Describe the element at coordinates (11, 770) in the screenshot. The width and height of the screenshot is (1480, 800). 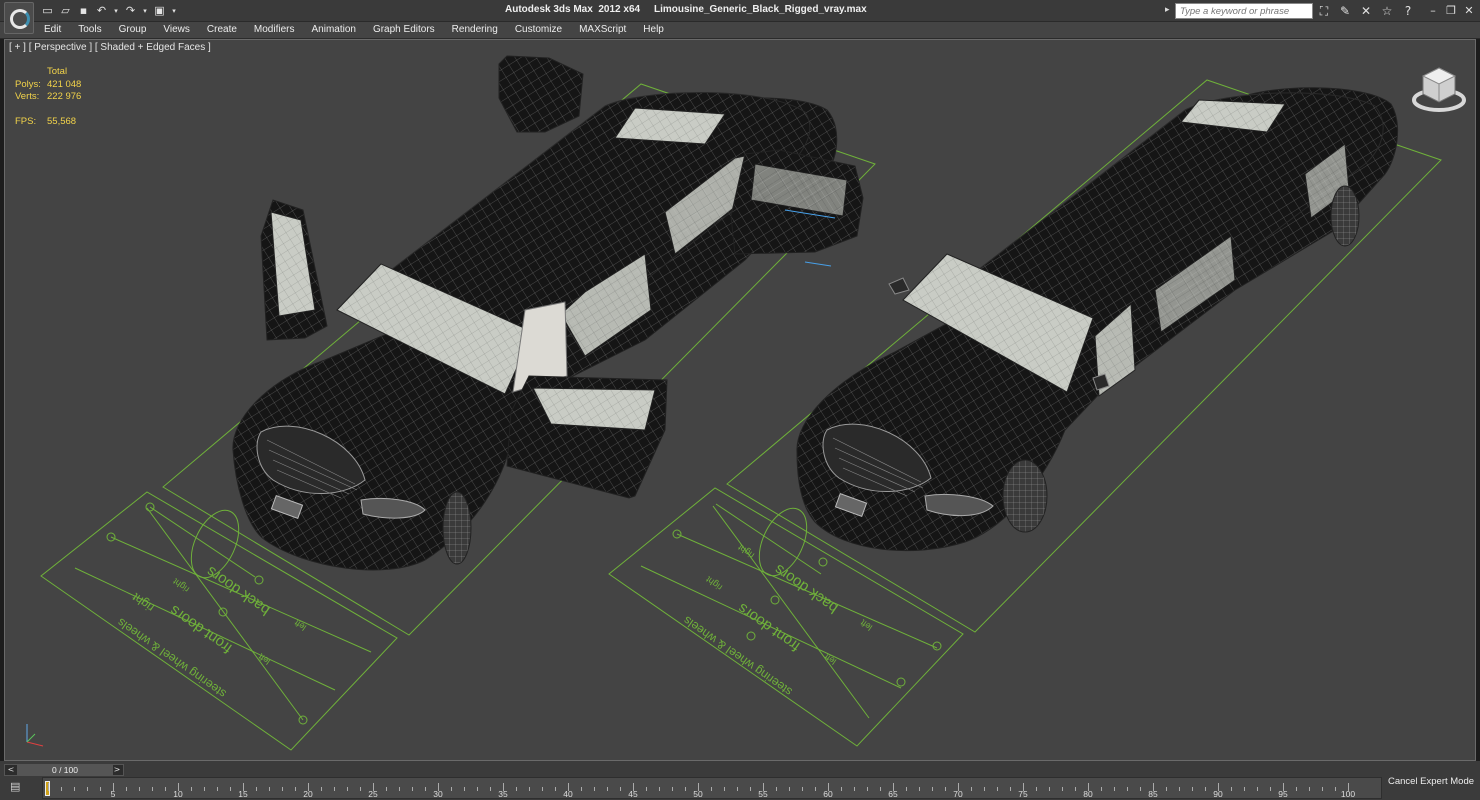
I see `time-prev-button: <` at that location.